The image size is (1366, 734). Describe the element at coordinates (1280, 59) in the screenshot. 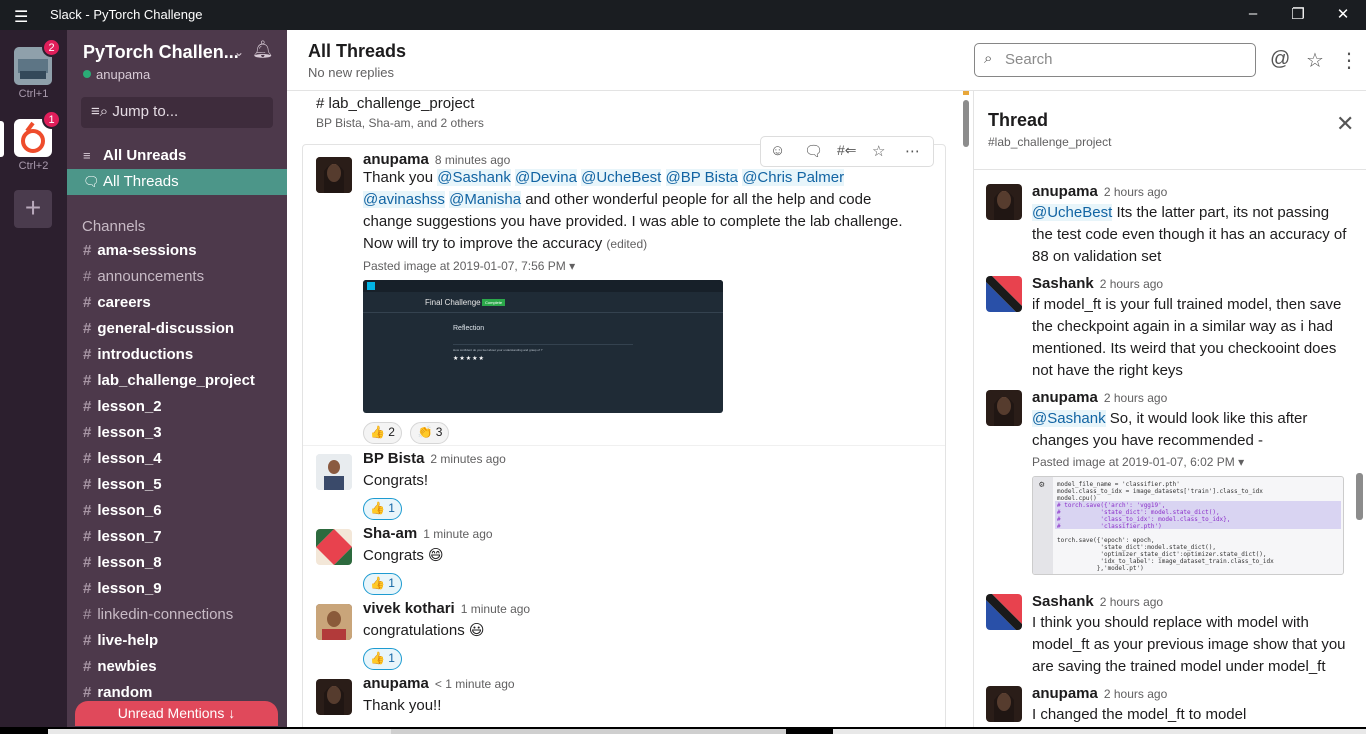

I see `mentions-icon: @` at that location.